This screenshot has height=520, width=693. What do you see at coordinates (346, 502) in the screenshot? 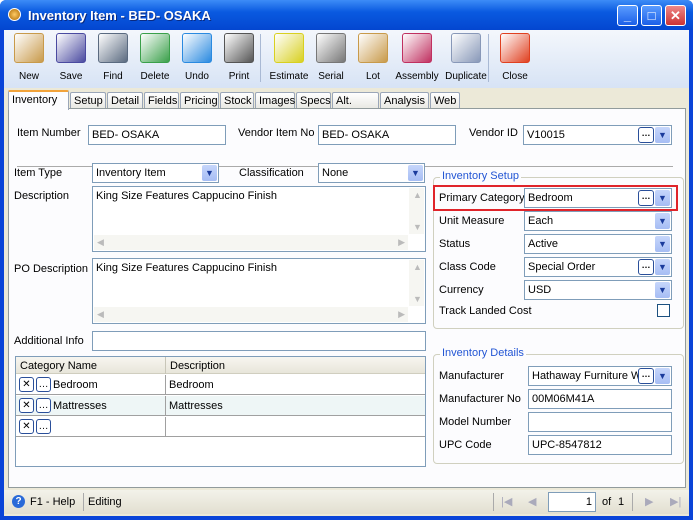
I see `status-bar: ? F1 - Help Editing |◀ ◀ 1 of 1 ▶ ▶|` at bounding box center [346, 502].